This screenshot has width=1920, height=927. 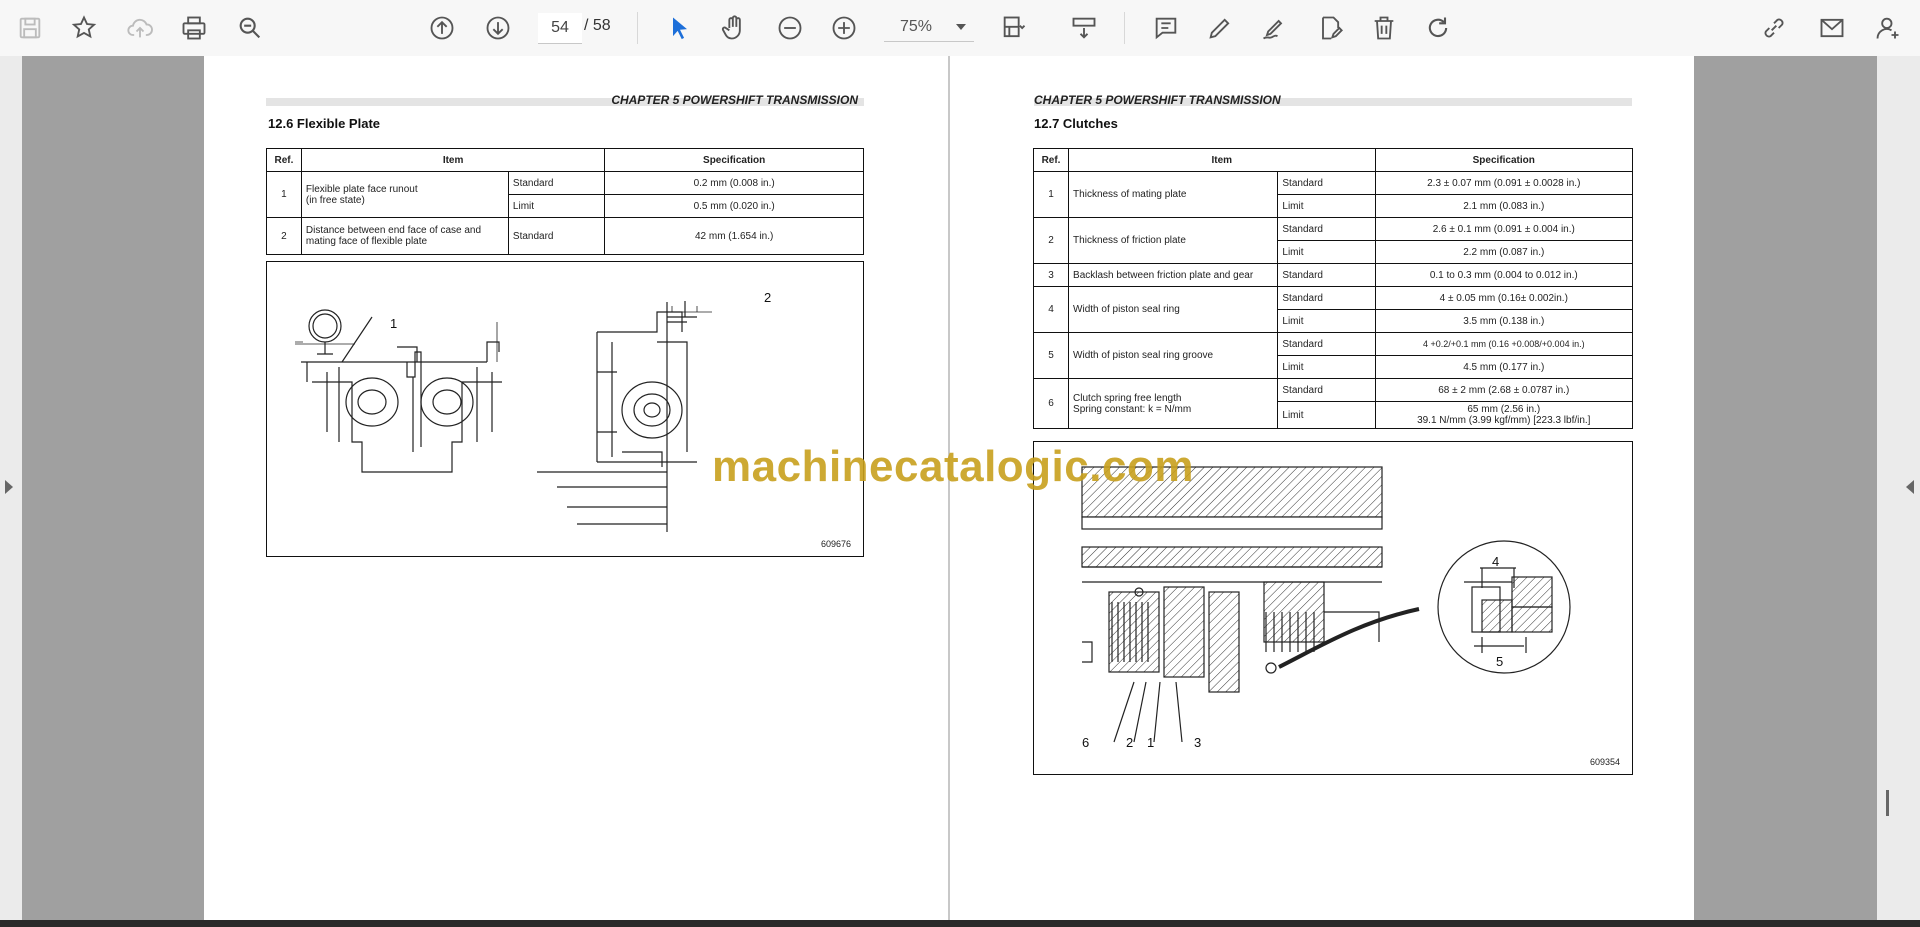 What do you see at coordinates (1504, 321) in the screenshot?
I see `row-spec: 3.5 mm (0.138 in.)` at bounding box center [1504, 321].